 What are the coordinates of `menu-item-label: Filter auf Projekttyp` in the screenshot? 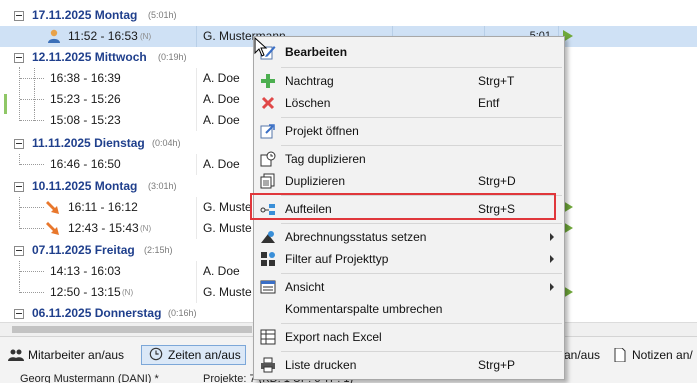 It's located at (337, 259).